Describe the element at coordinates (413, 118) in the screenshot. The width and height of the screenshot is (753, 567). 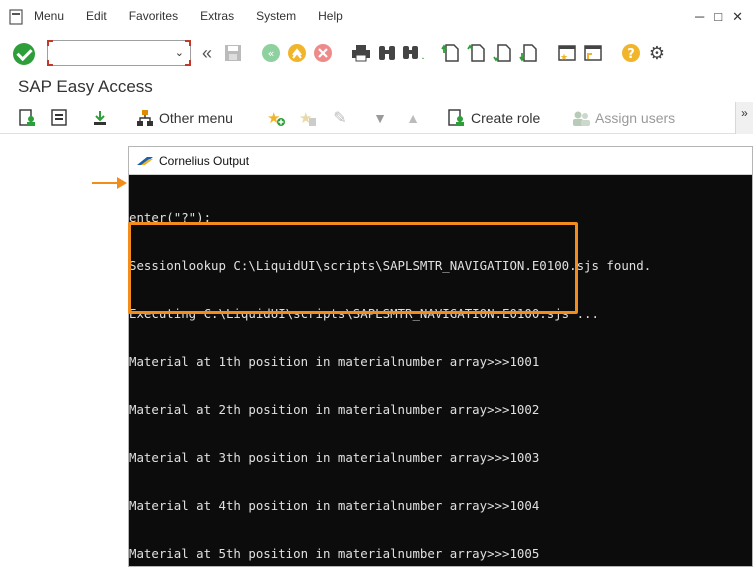
I see `move-up-icon: ▲` at that location.